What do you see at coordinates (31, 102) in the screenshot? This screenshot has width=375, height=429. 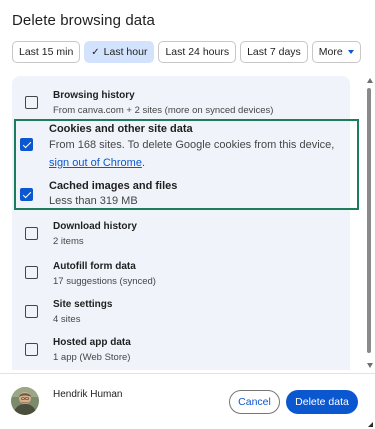 I see `checkbox-browsing-history` at bounding box center [31, 102].